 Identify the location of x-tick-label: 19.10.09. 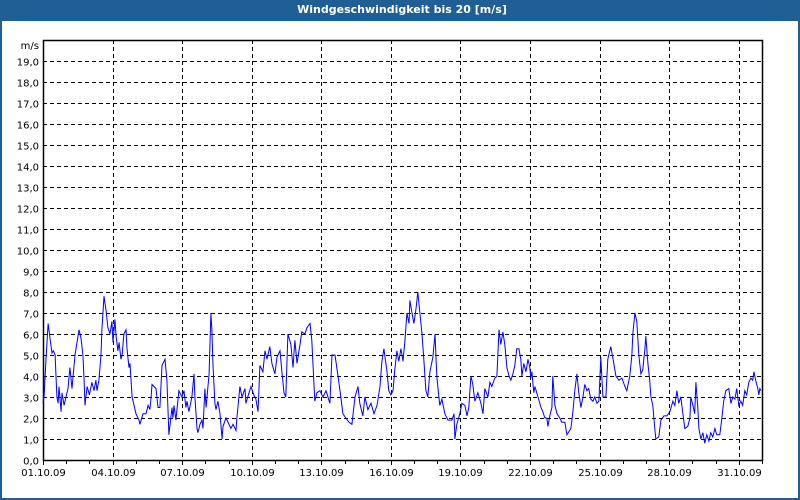
(460, 473).